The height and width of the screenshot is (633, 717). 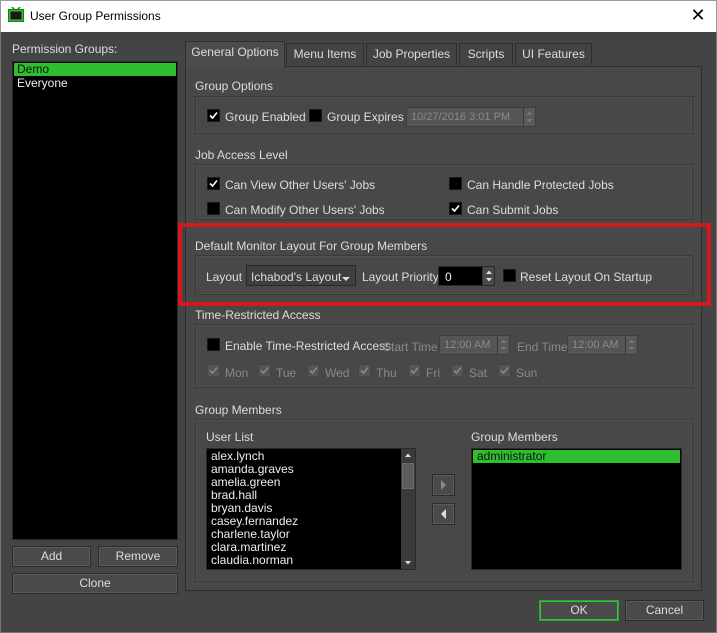 What do you see at coordinates (513, 210) in the screenshot?
I see `submit-jobs-label: Can Submit Jobs` at bounding box center [513, 210].